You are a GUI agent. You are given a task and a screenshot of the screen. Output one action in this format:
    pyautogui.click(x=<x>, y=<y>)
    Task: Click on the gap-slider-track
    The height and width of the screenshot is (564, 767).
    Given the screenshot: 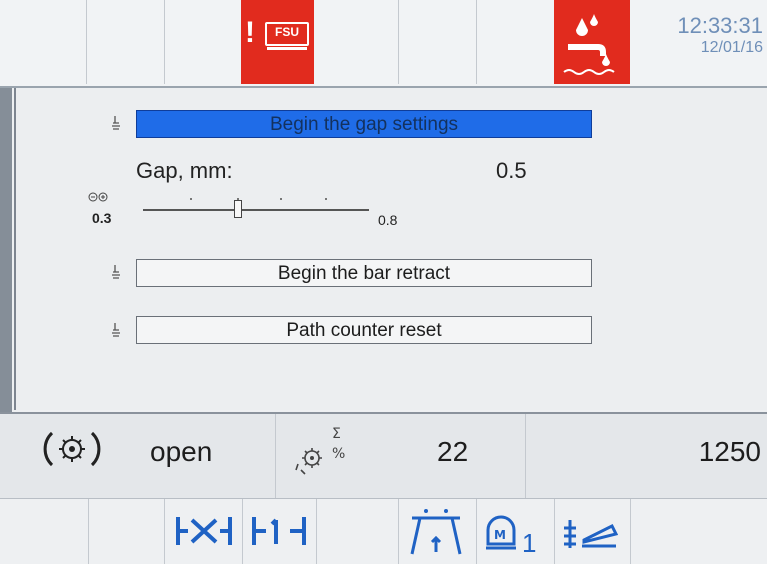 What is the action you would take?
    pyautogui.click(x=256, y=210)
    